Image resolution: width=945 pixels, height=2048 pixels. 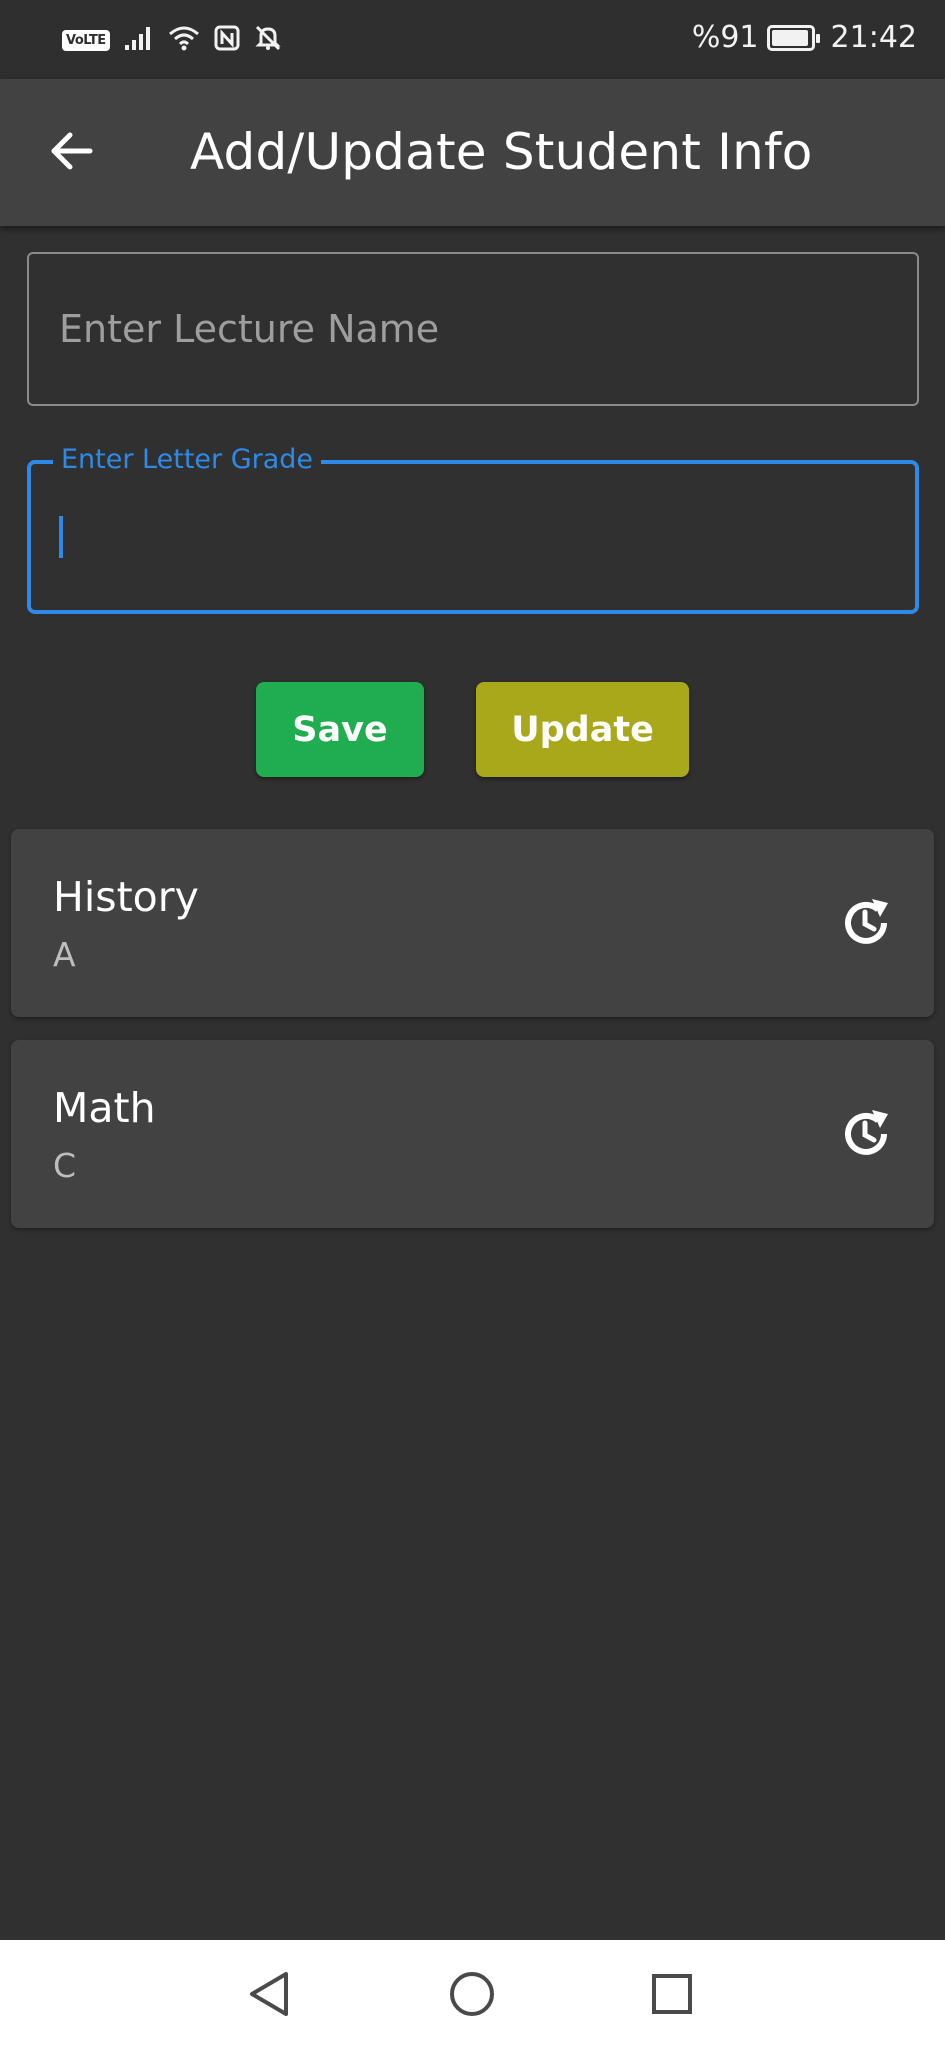 What do you see at coordinates (472, 1134) in the screenshot?
I see `list-item: Math C` at bounding box center [472, 1134].